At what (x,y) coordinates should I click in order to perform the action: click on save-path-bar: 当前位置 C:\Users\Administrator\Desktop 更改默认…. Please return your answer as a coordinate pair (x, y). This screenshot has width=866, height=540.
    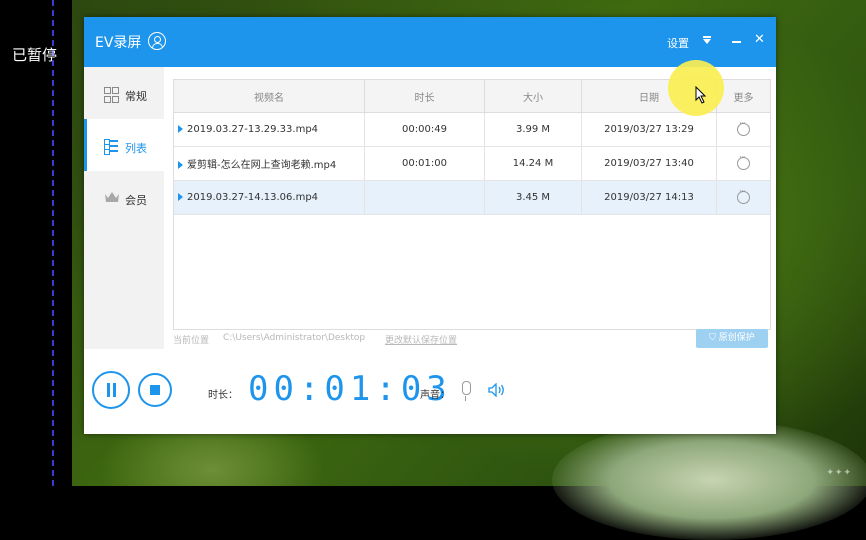
    Looking at the image, I should click on (471, 341).